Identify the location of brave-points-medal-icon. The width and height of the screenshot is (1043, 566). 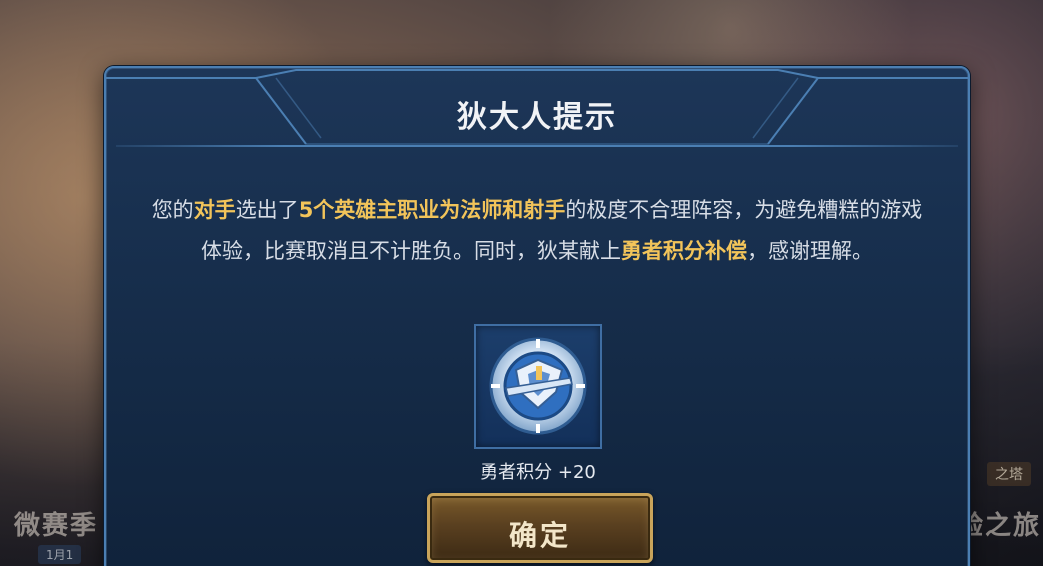
(538, 386).